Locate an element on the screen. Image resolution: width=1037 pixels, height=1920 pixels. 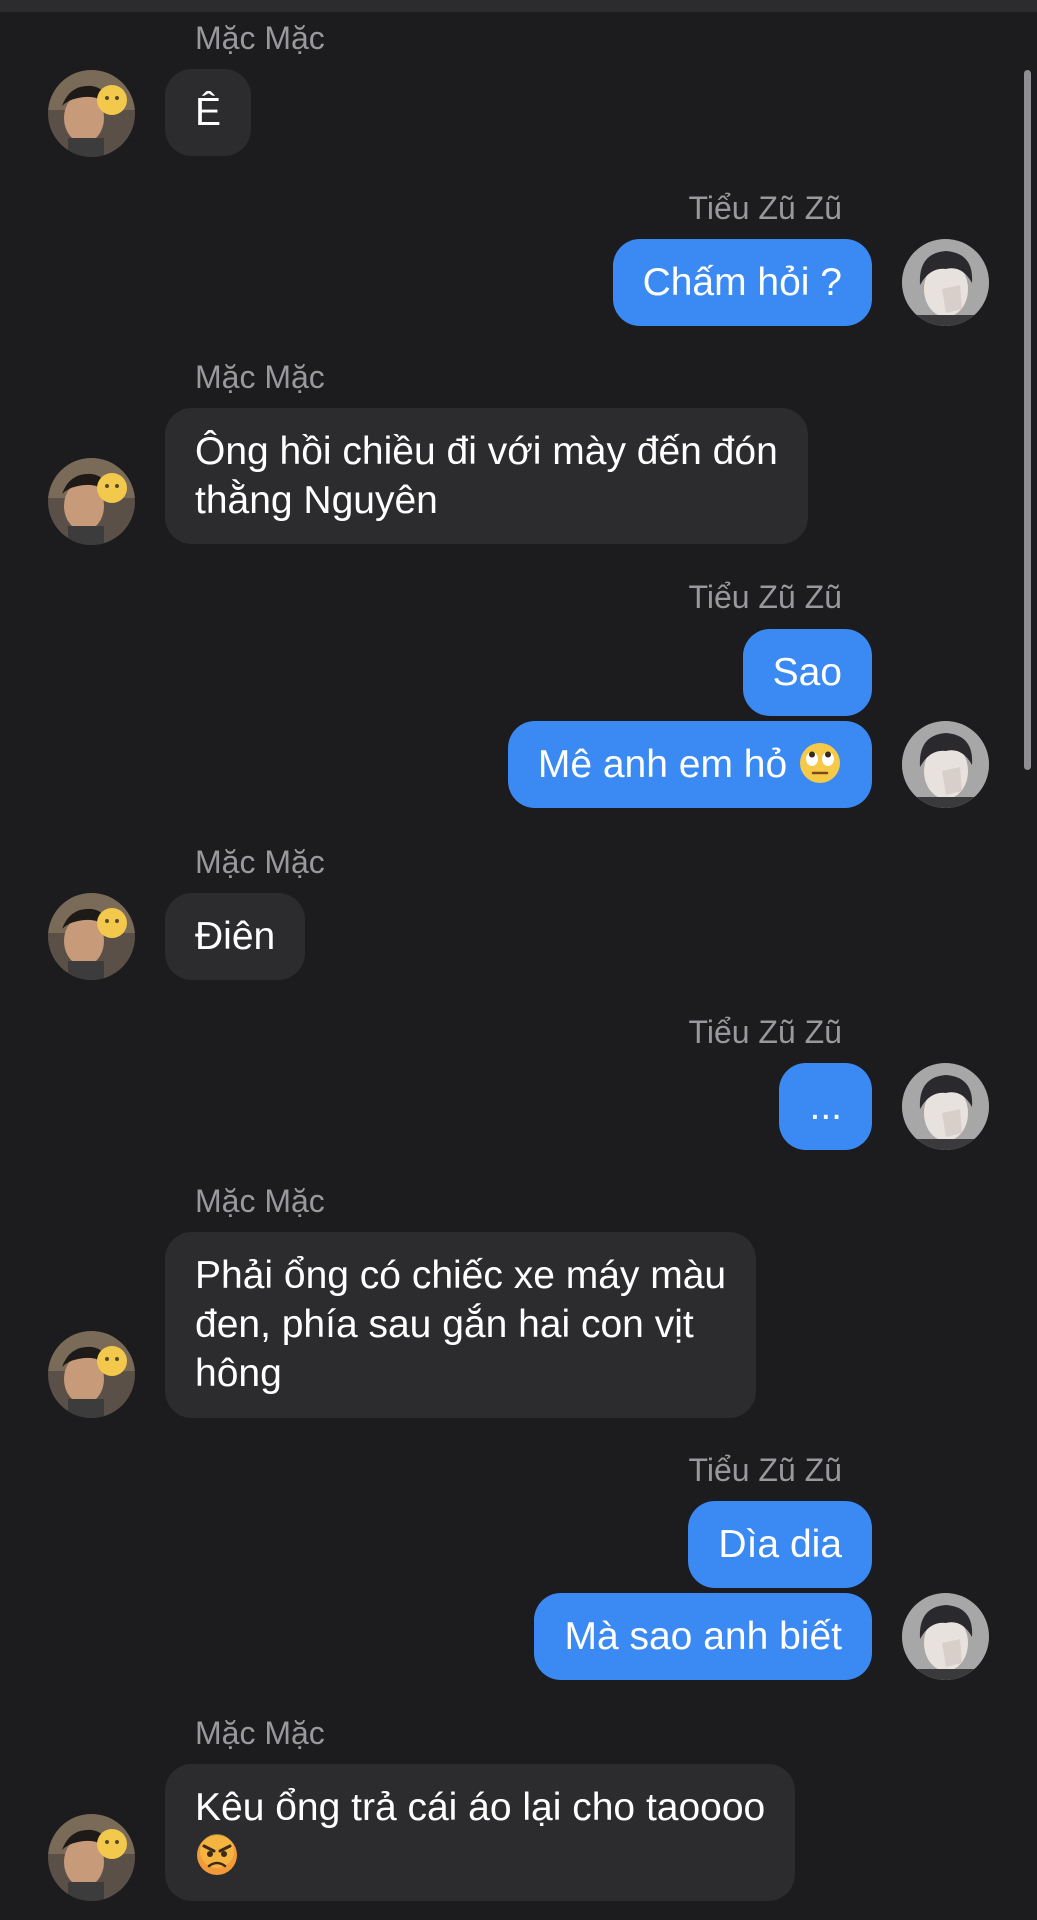
message-bubble-outgoing: Sao is located at coordinates (807, 672).